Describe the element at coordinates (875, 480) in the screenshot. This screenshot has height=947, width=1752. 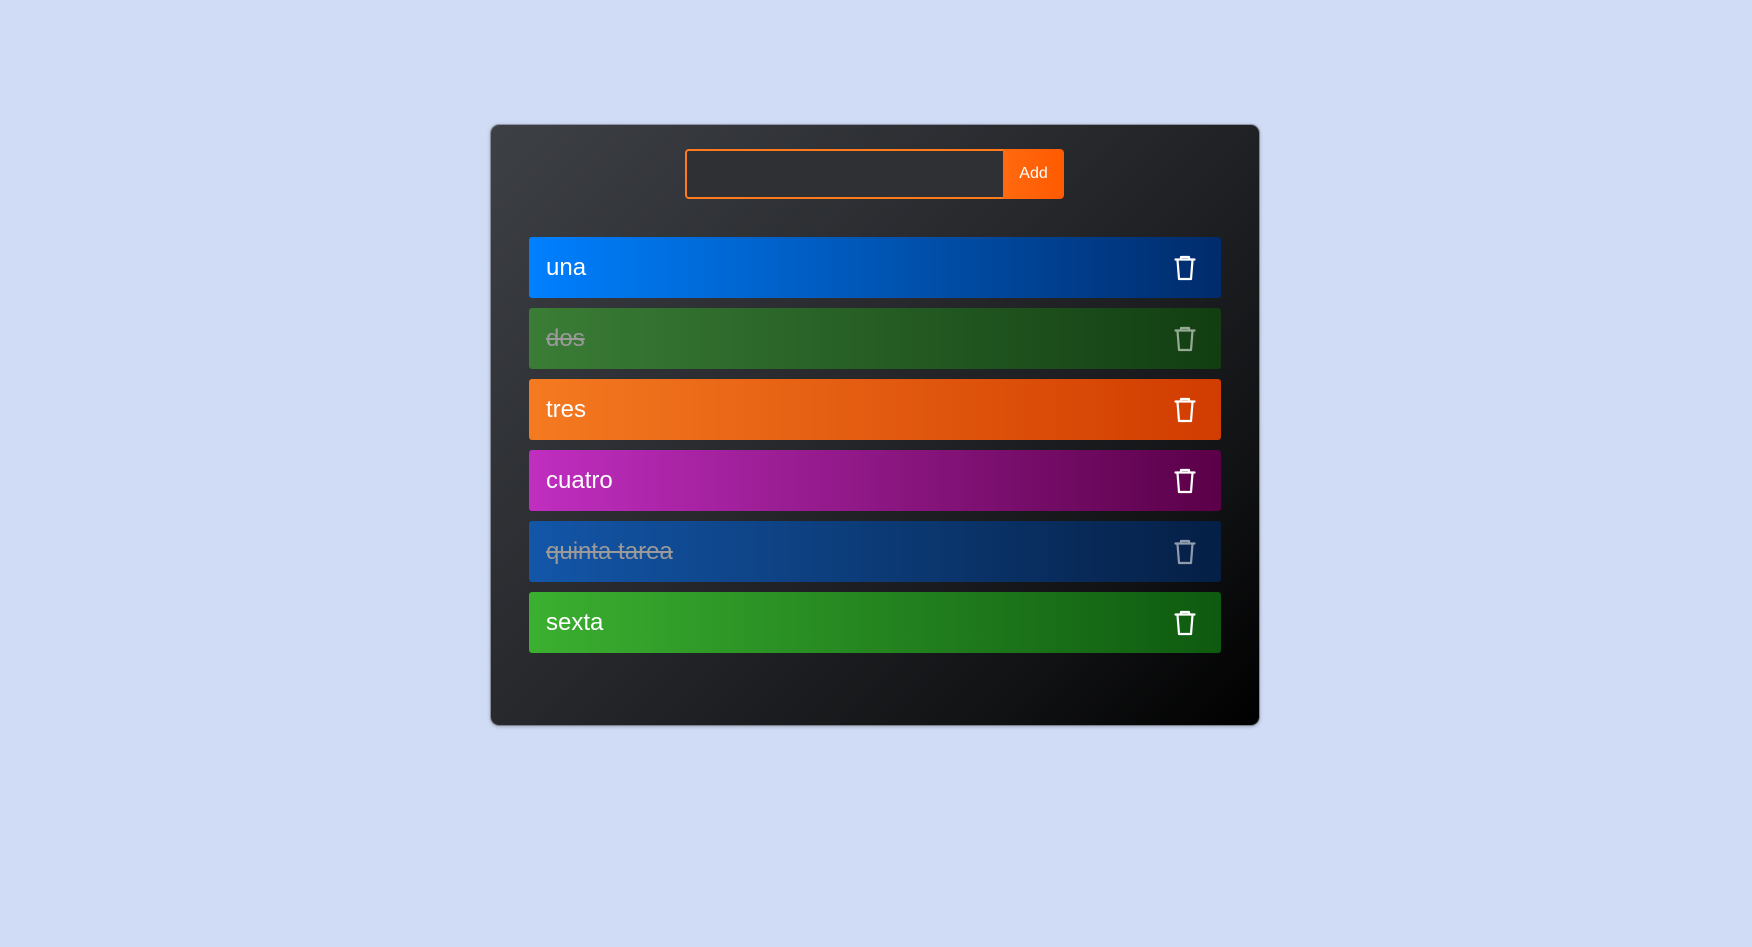
I see `task-item: cuatro` at that location.